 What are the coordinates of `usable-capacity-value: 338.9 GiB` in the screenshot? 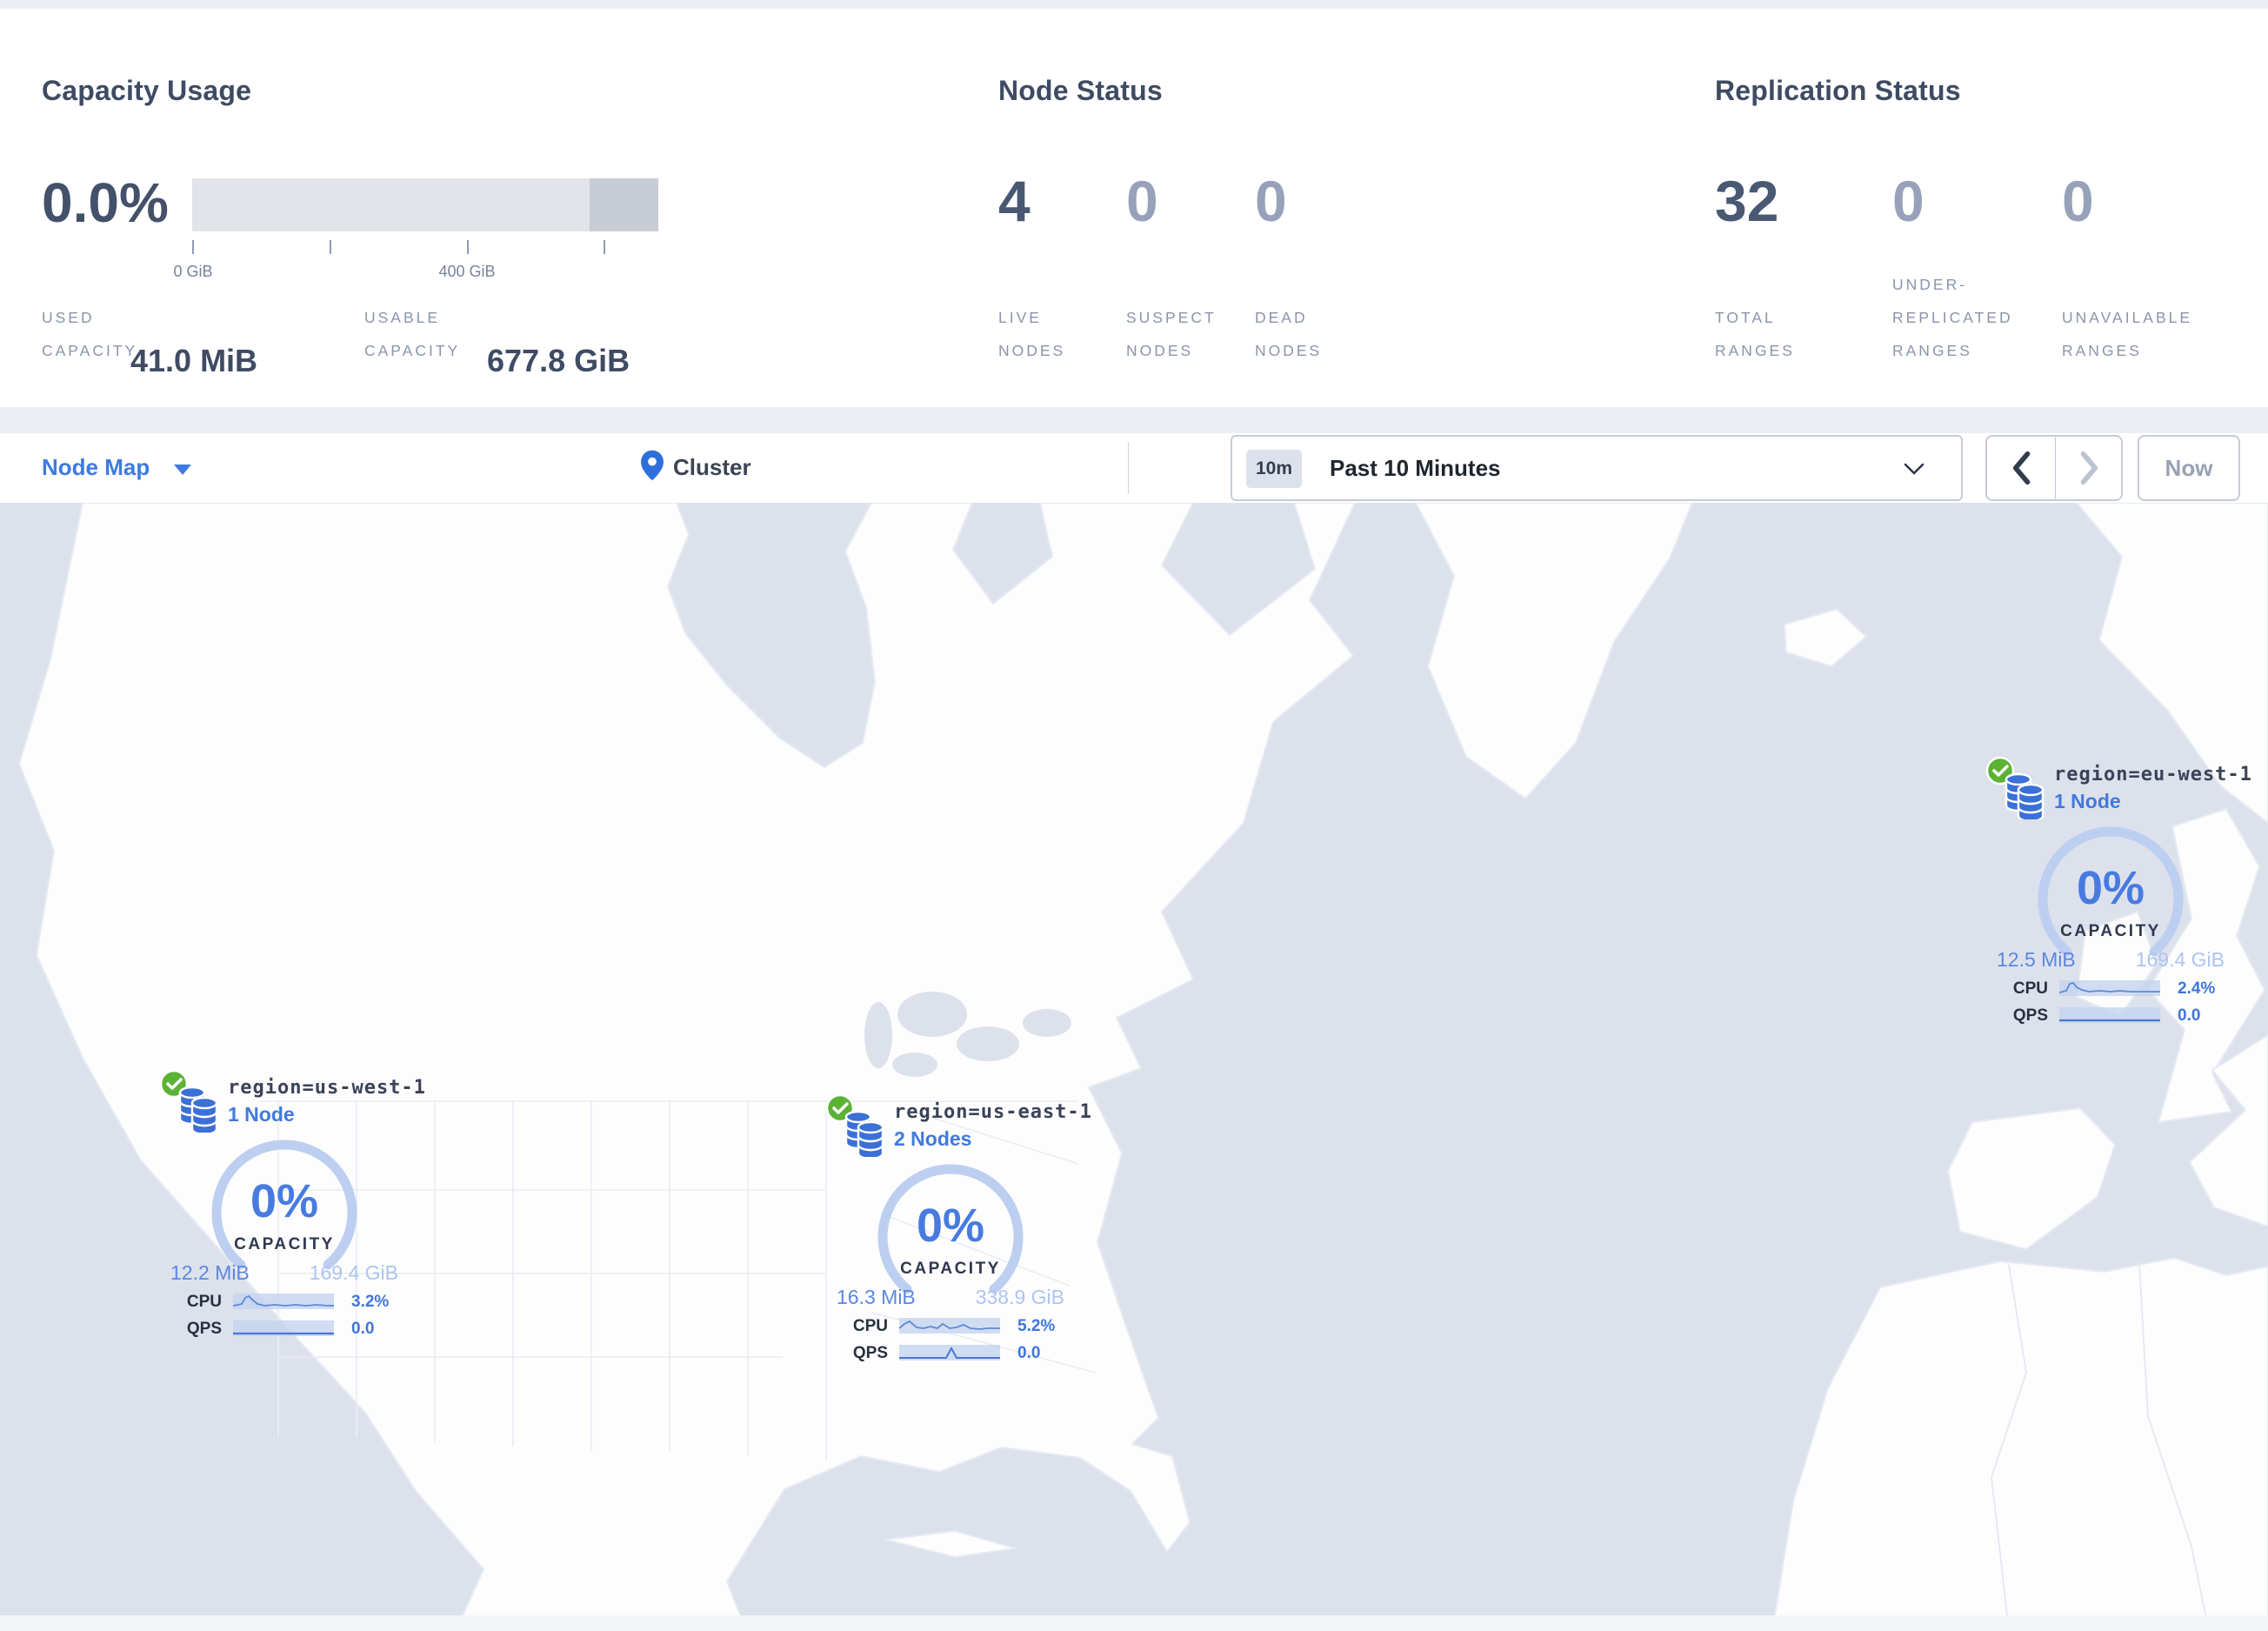 It's located at (1019, 1297).